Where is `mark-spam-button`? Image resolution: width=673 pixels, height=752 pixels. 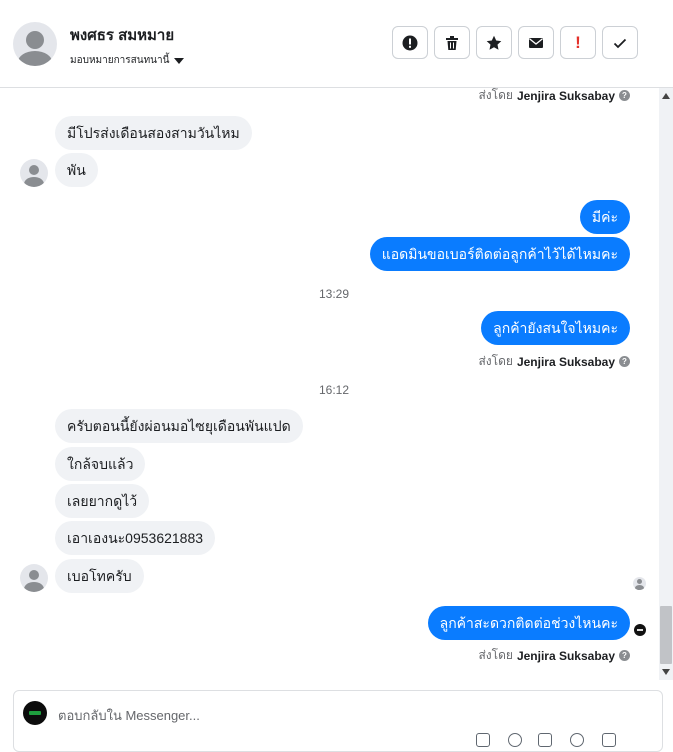 mark-spam-button is located at coordinates (410, 42).